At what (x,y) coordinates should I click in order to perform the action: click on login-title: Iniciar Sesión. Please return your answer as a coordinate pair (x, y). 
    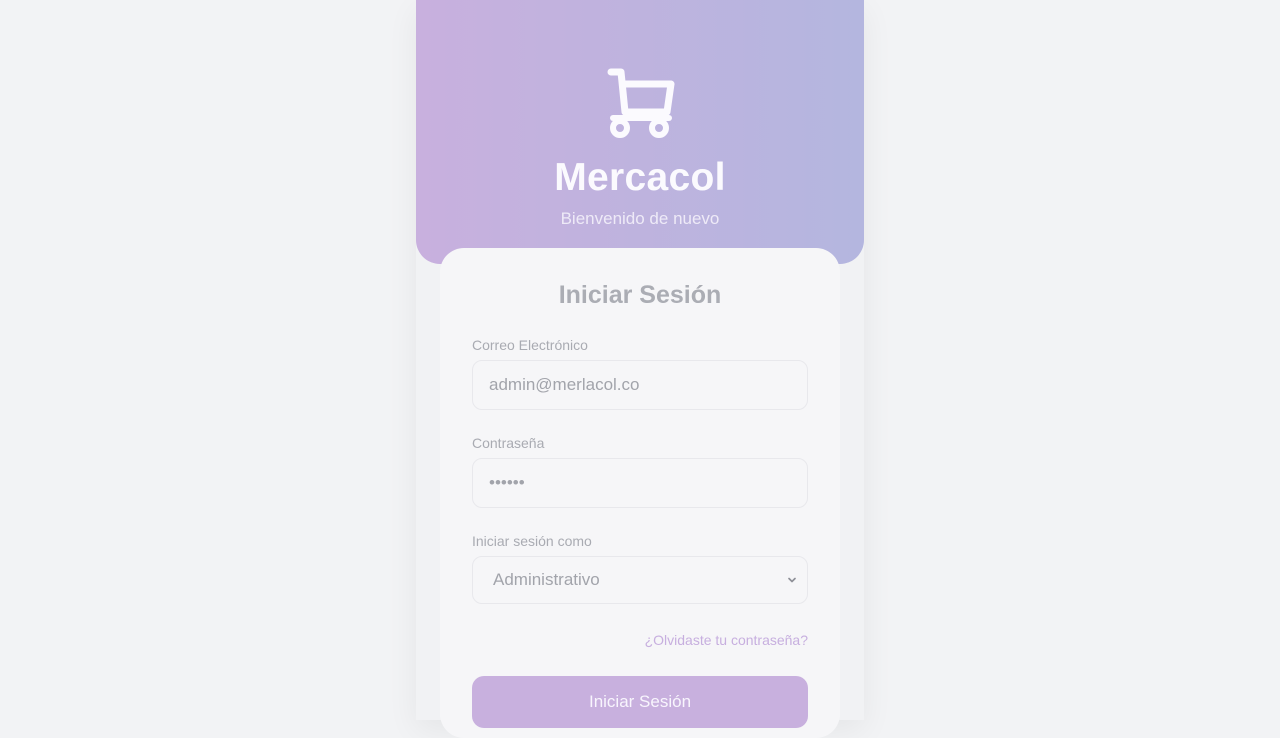
    Looking at the image, I should click on (640, 295).